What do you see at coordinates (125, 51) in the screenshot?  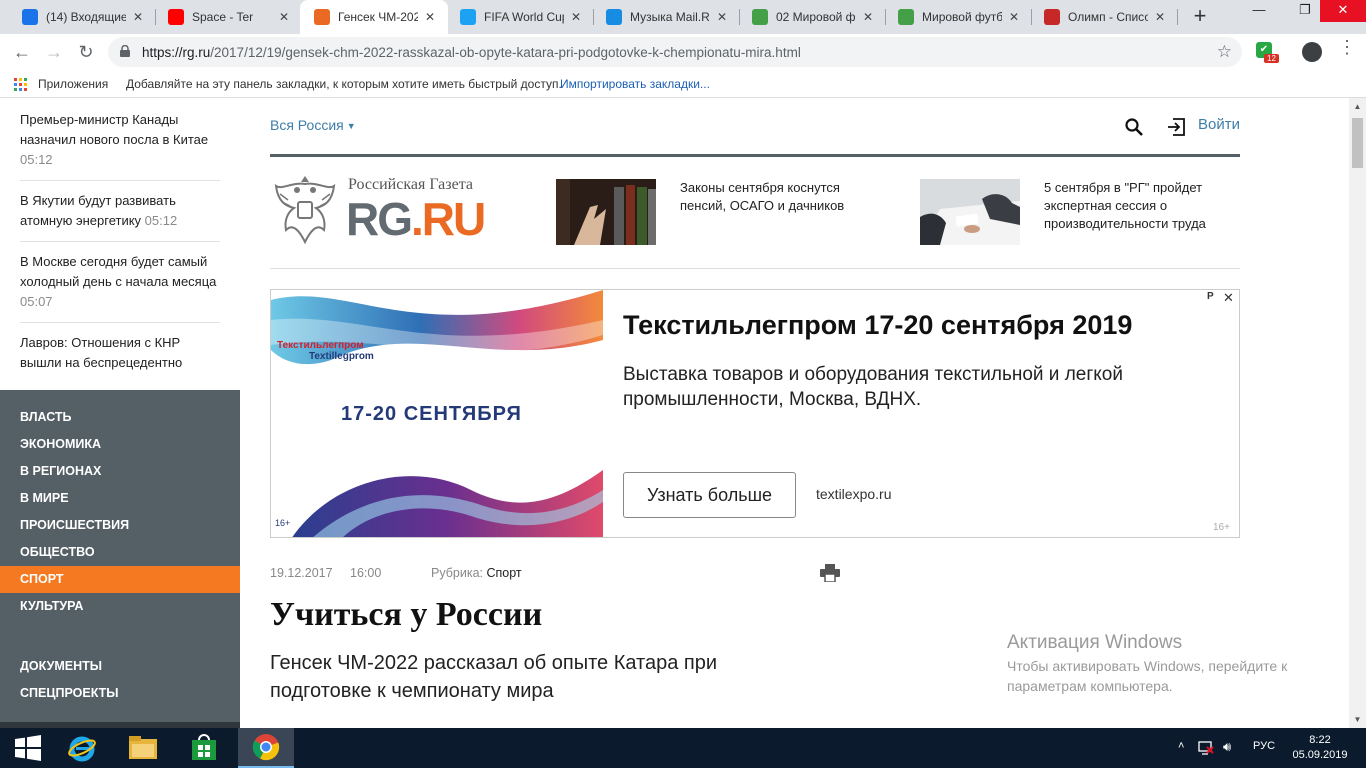 I see `lock-icon` at bounding box center [125, 51].